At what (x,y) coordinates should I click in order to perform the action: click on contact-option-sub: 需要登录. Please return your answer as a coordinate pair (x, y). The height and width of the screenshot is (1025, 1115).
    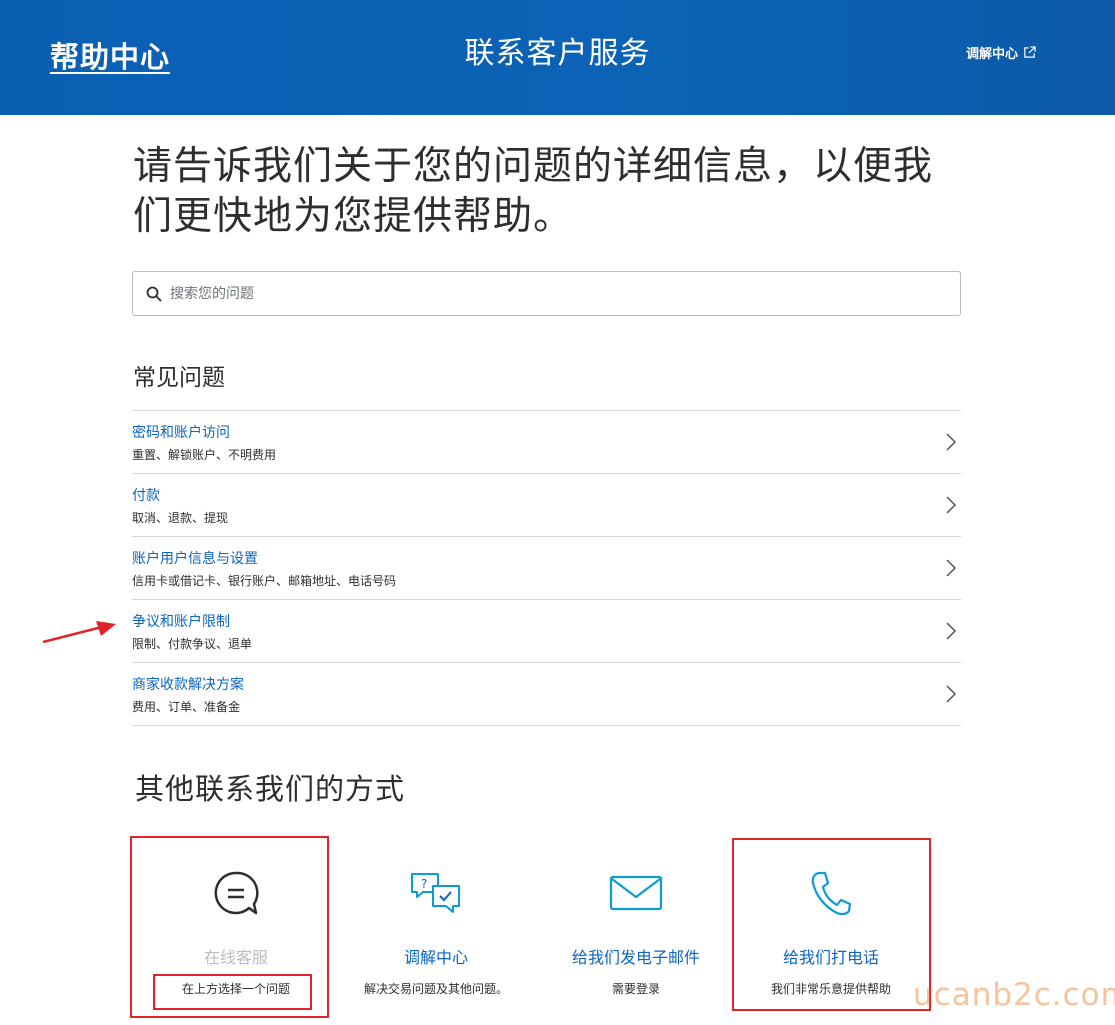
    Looking at the image, I should click on (635, 989).